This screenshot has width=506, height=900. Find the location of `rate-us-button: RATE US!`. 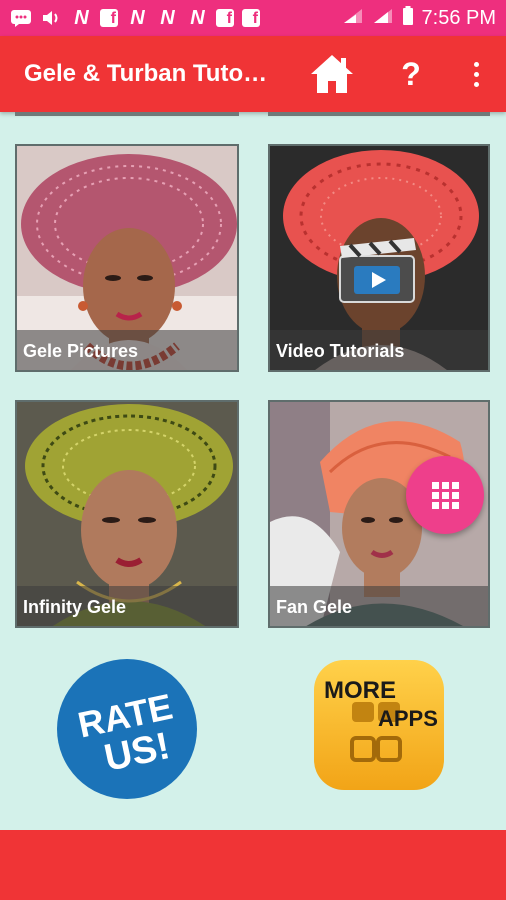

rate-us-button: RATE US! is located at coordinates (127, 729).